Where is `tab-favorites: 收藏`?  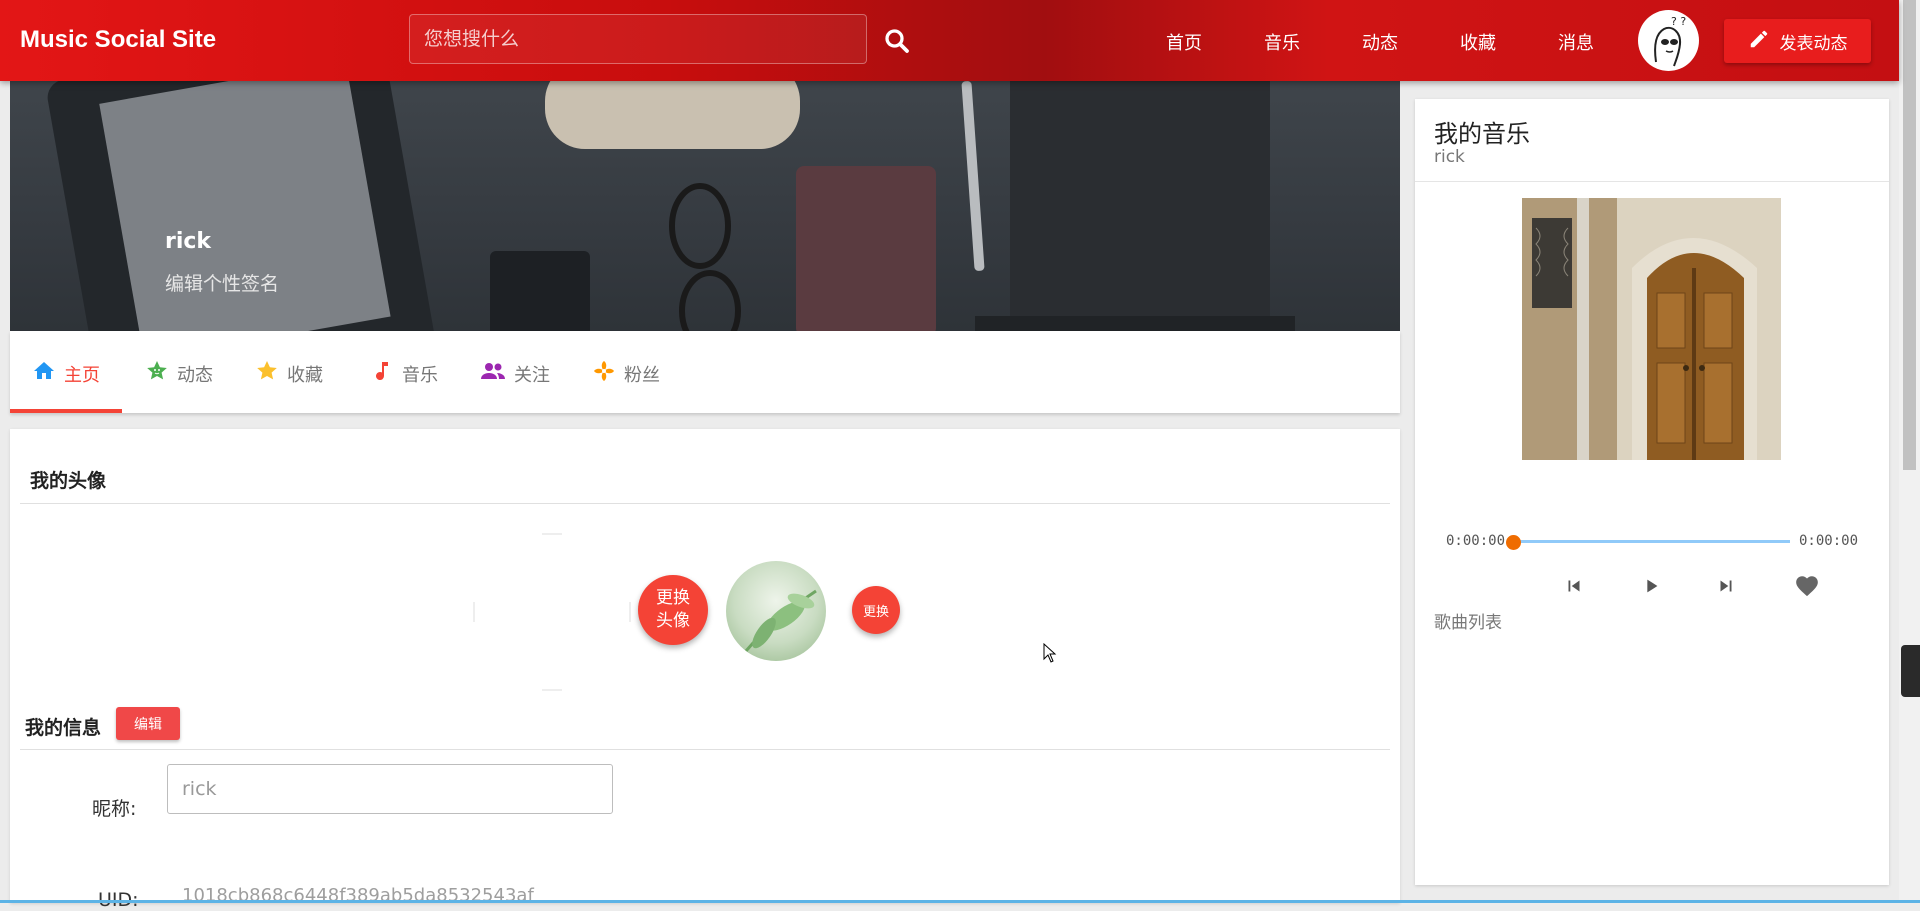 tab-favorites: 收藏 is located at coordinates (289, 373).